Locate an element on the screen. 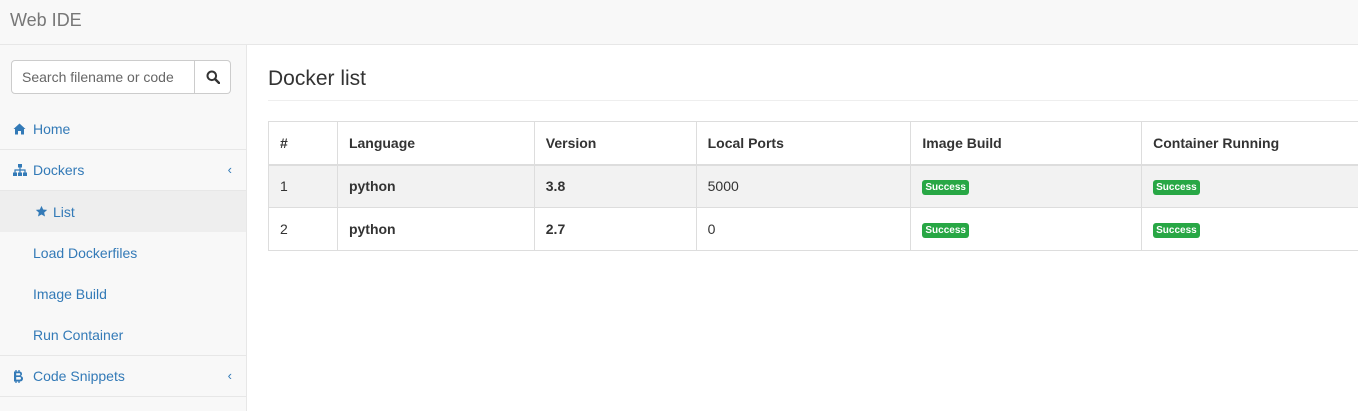 This screenshot has height=411, width=1358. table-row: 1 python 3.8 5000 Success Success is located at coordinates (813, 186).